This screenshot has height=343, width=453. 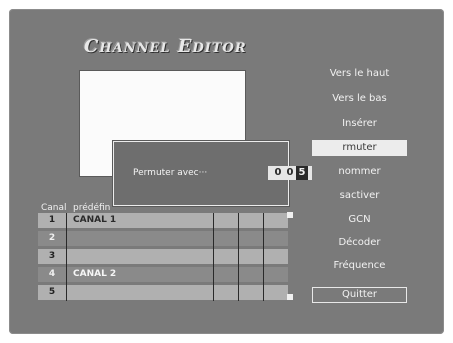 What do you see at coordinates (52, 274) in the screenshot?
I see `channel-number: 4` at bounding box center [52, 274].